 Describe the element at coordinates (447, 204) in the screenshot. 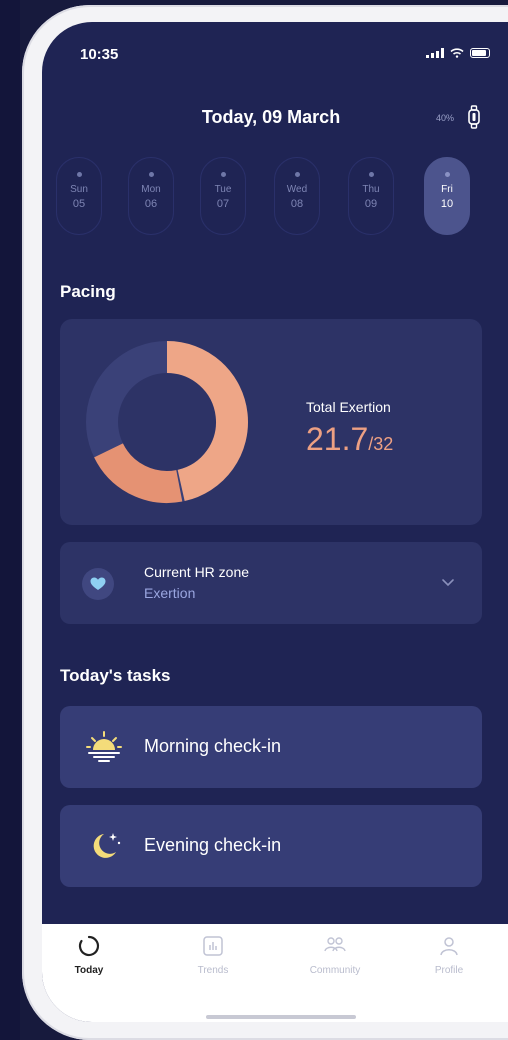

I see `day-number: 10` at that location.